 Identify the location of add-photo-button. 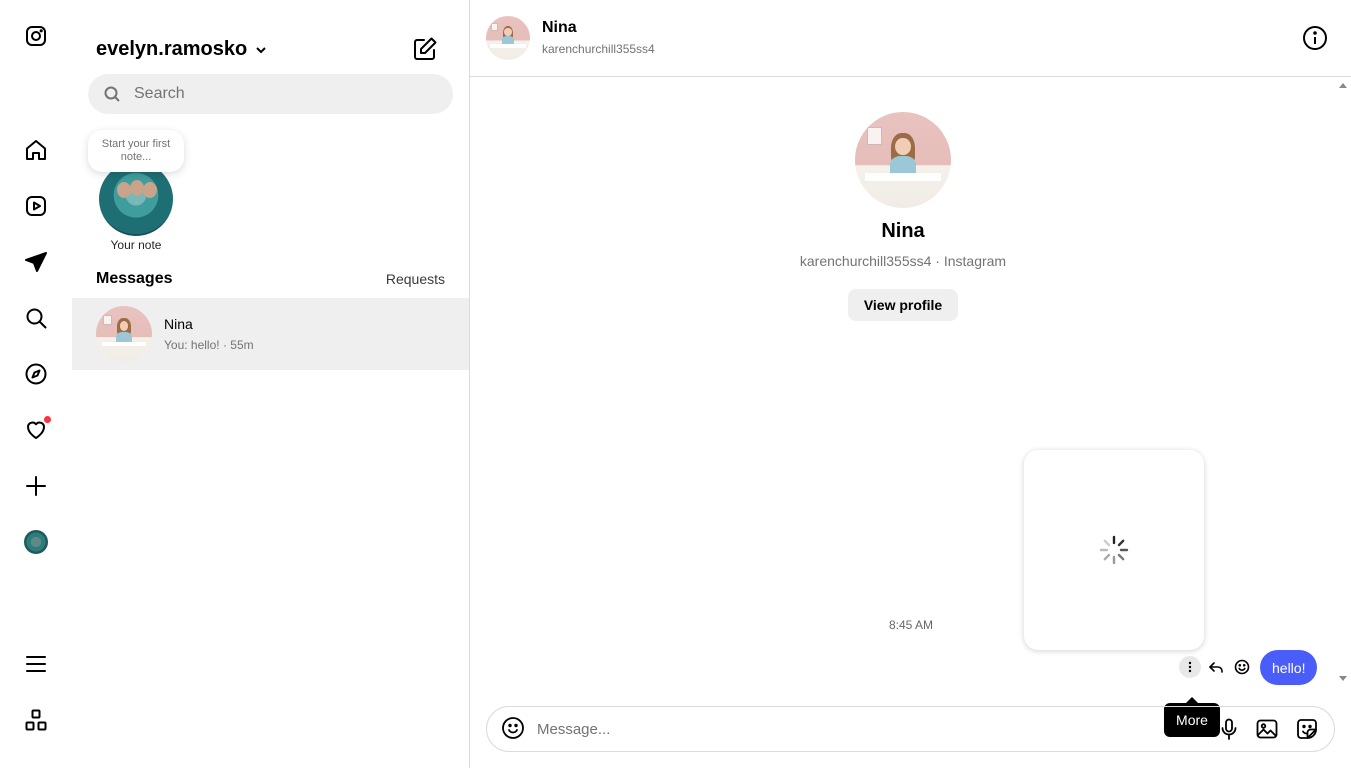
(1268, 730).